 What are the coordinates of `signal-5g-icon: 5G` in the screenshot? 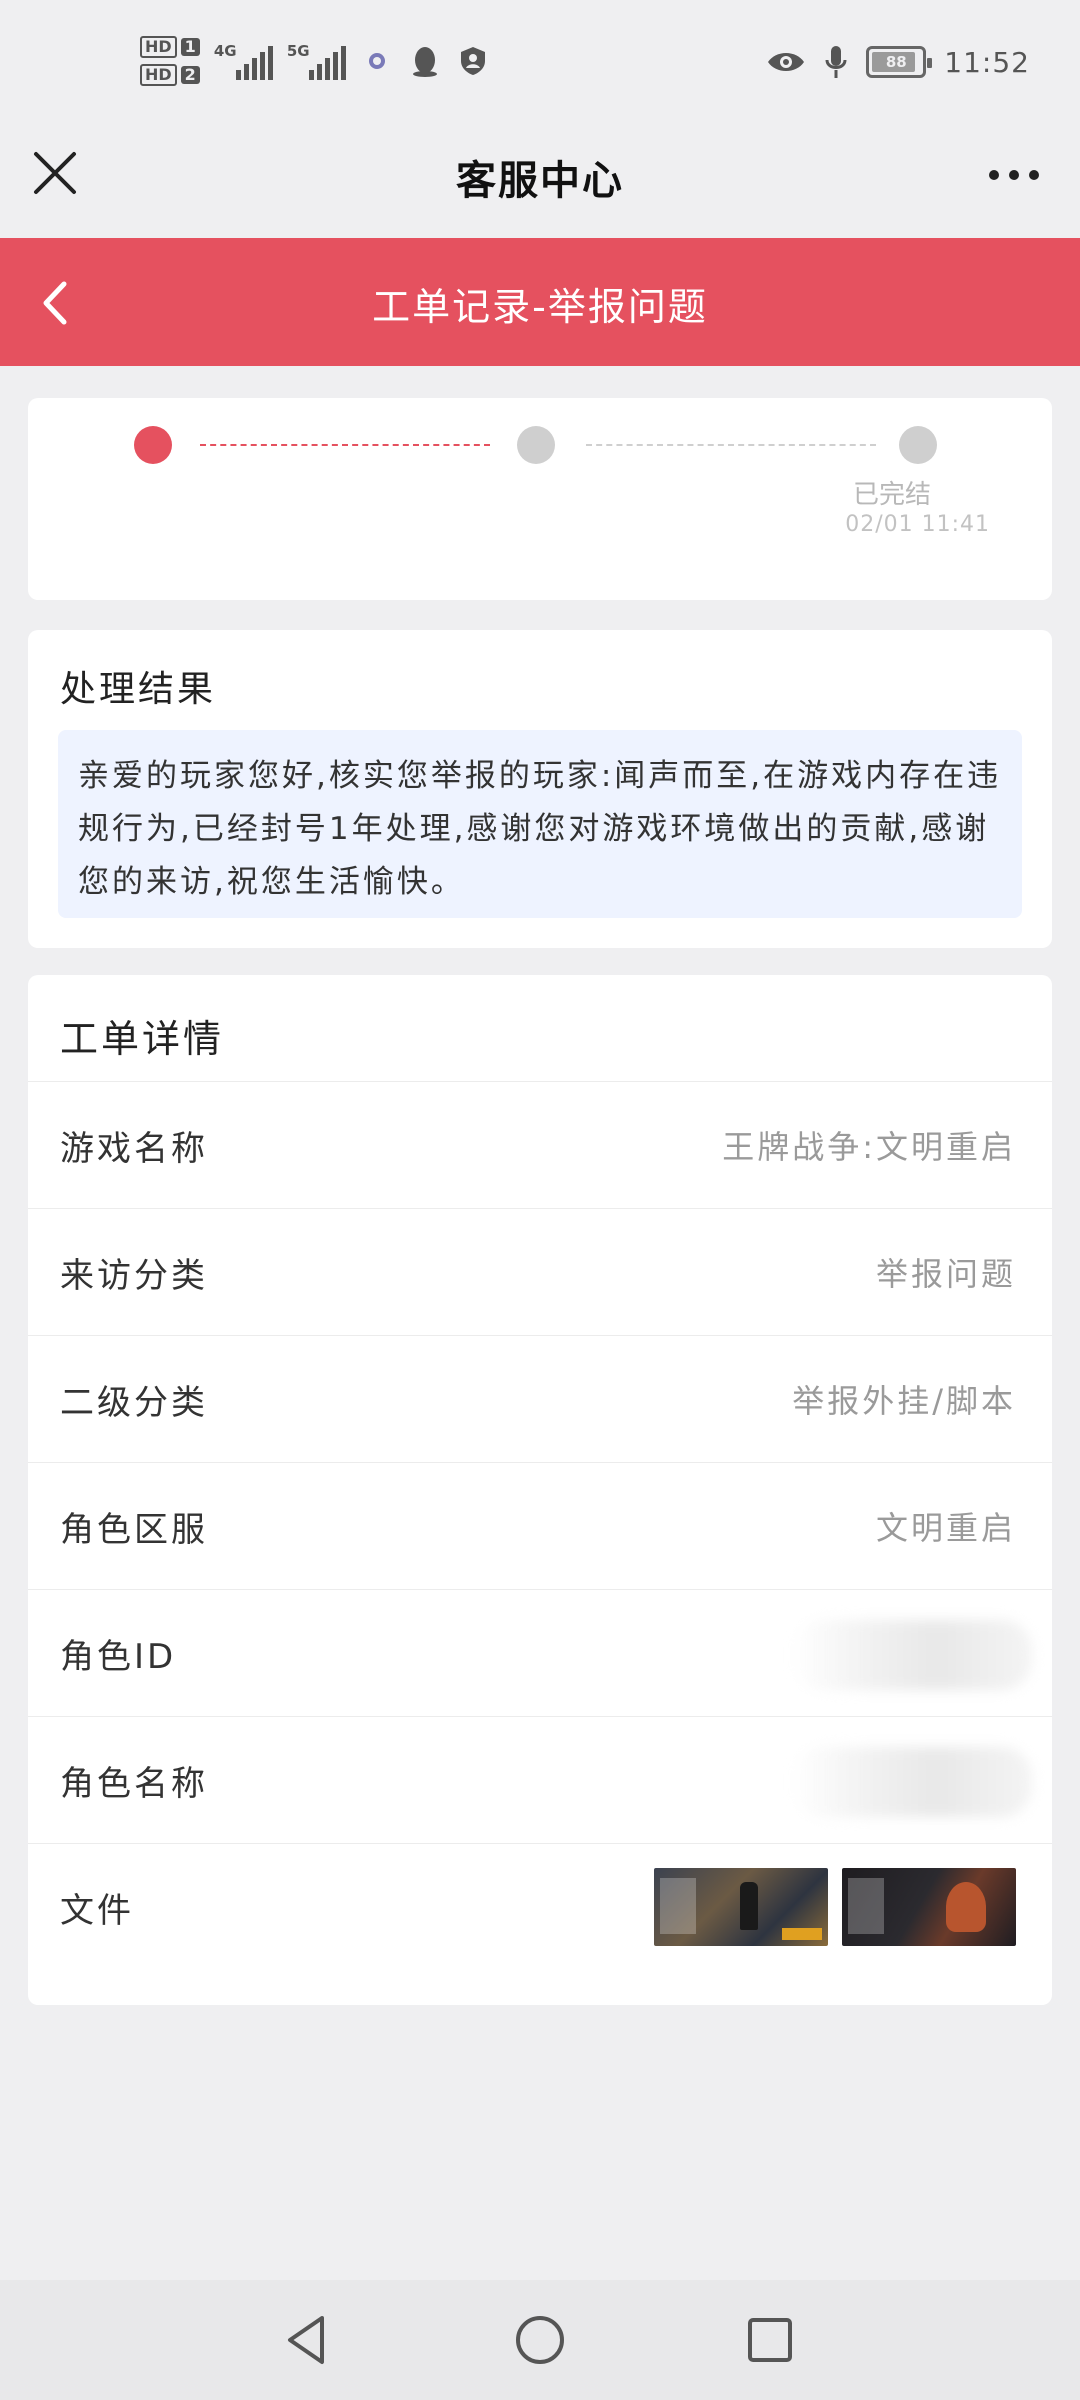 It's located at (316, 61).